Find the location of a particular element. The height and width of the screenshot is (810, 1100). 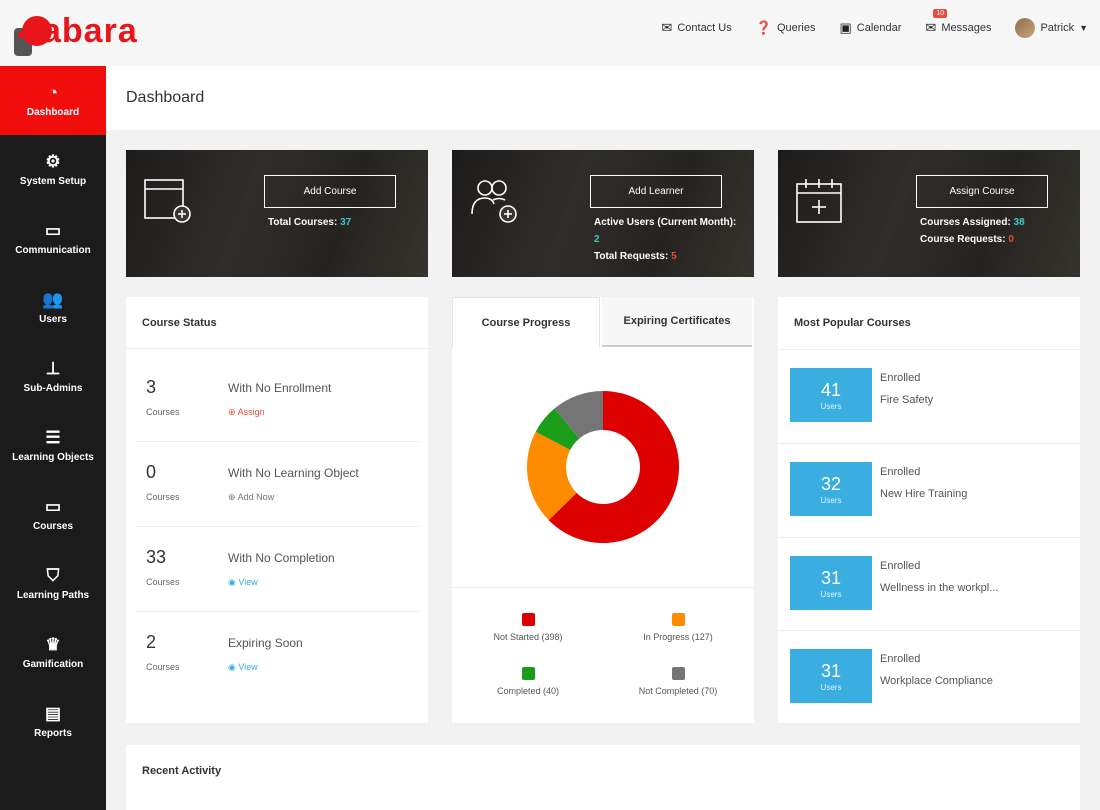

course-count: 2 is located at coordinates (151, 642).